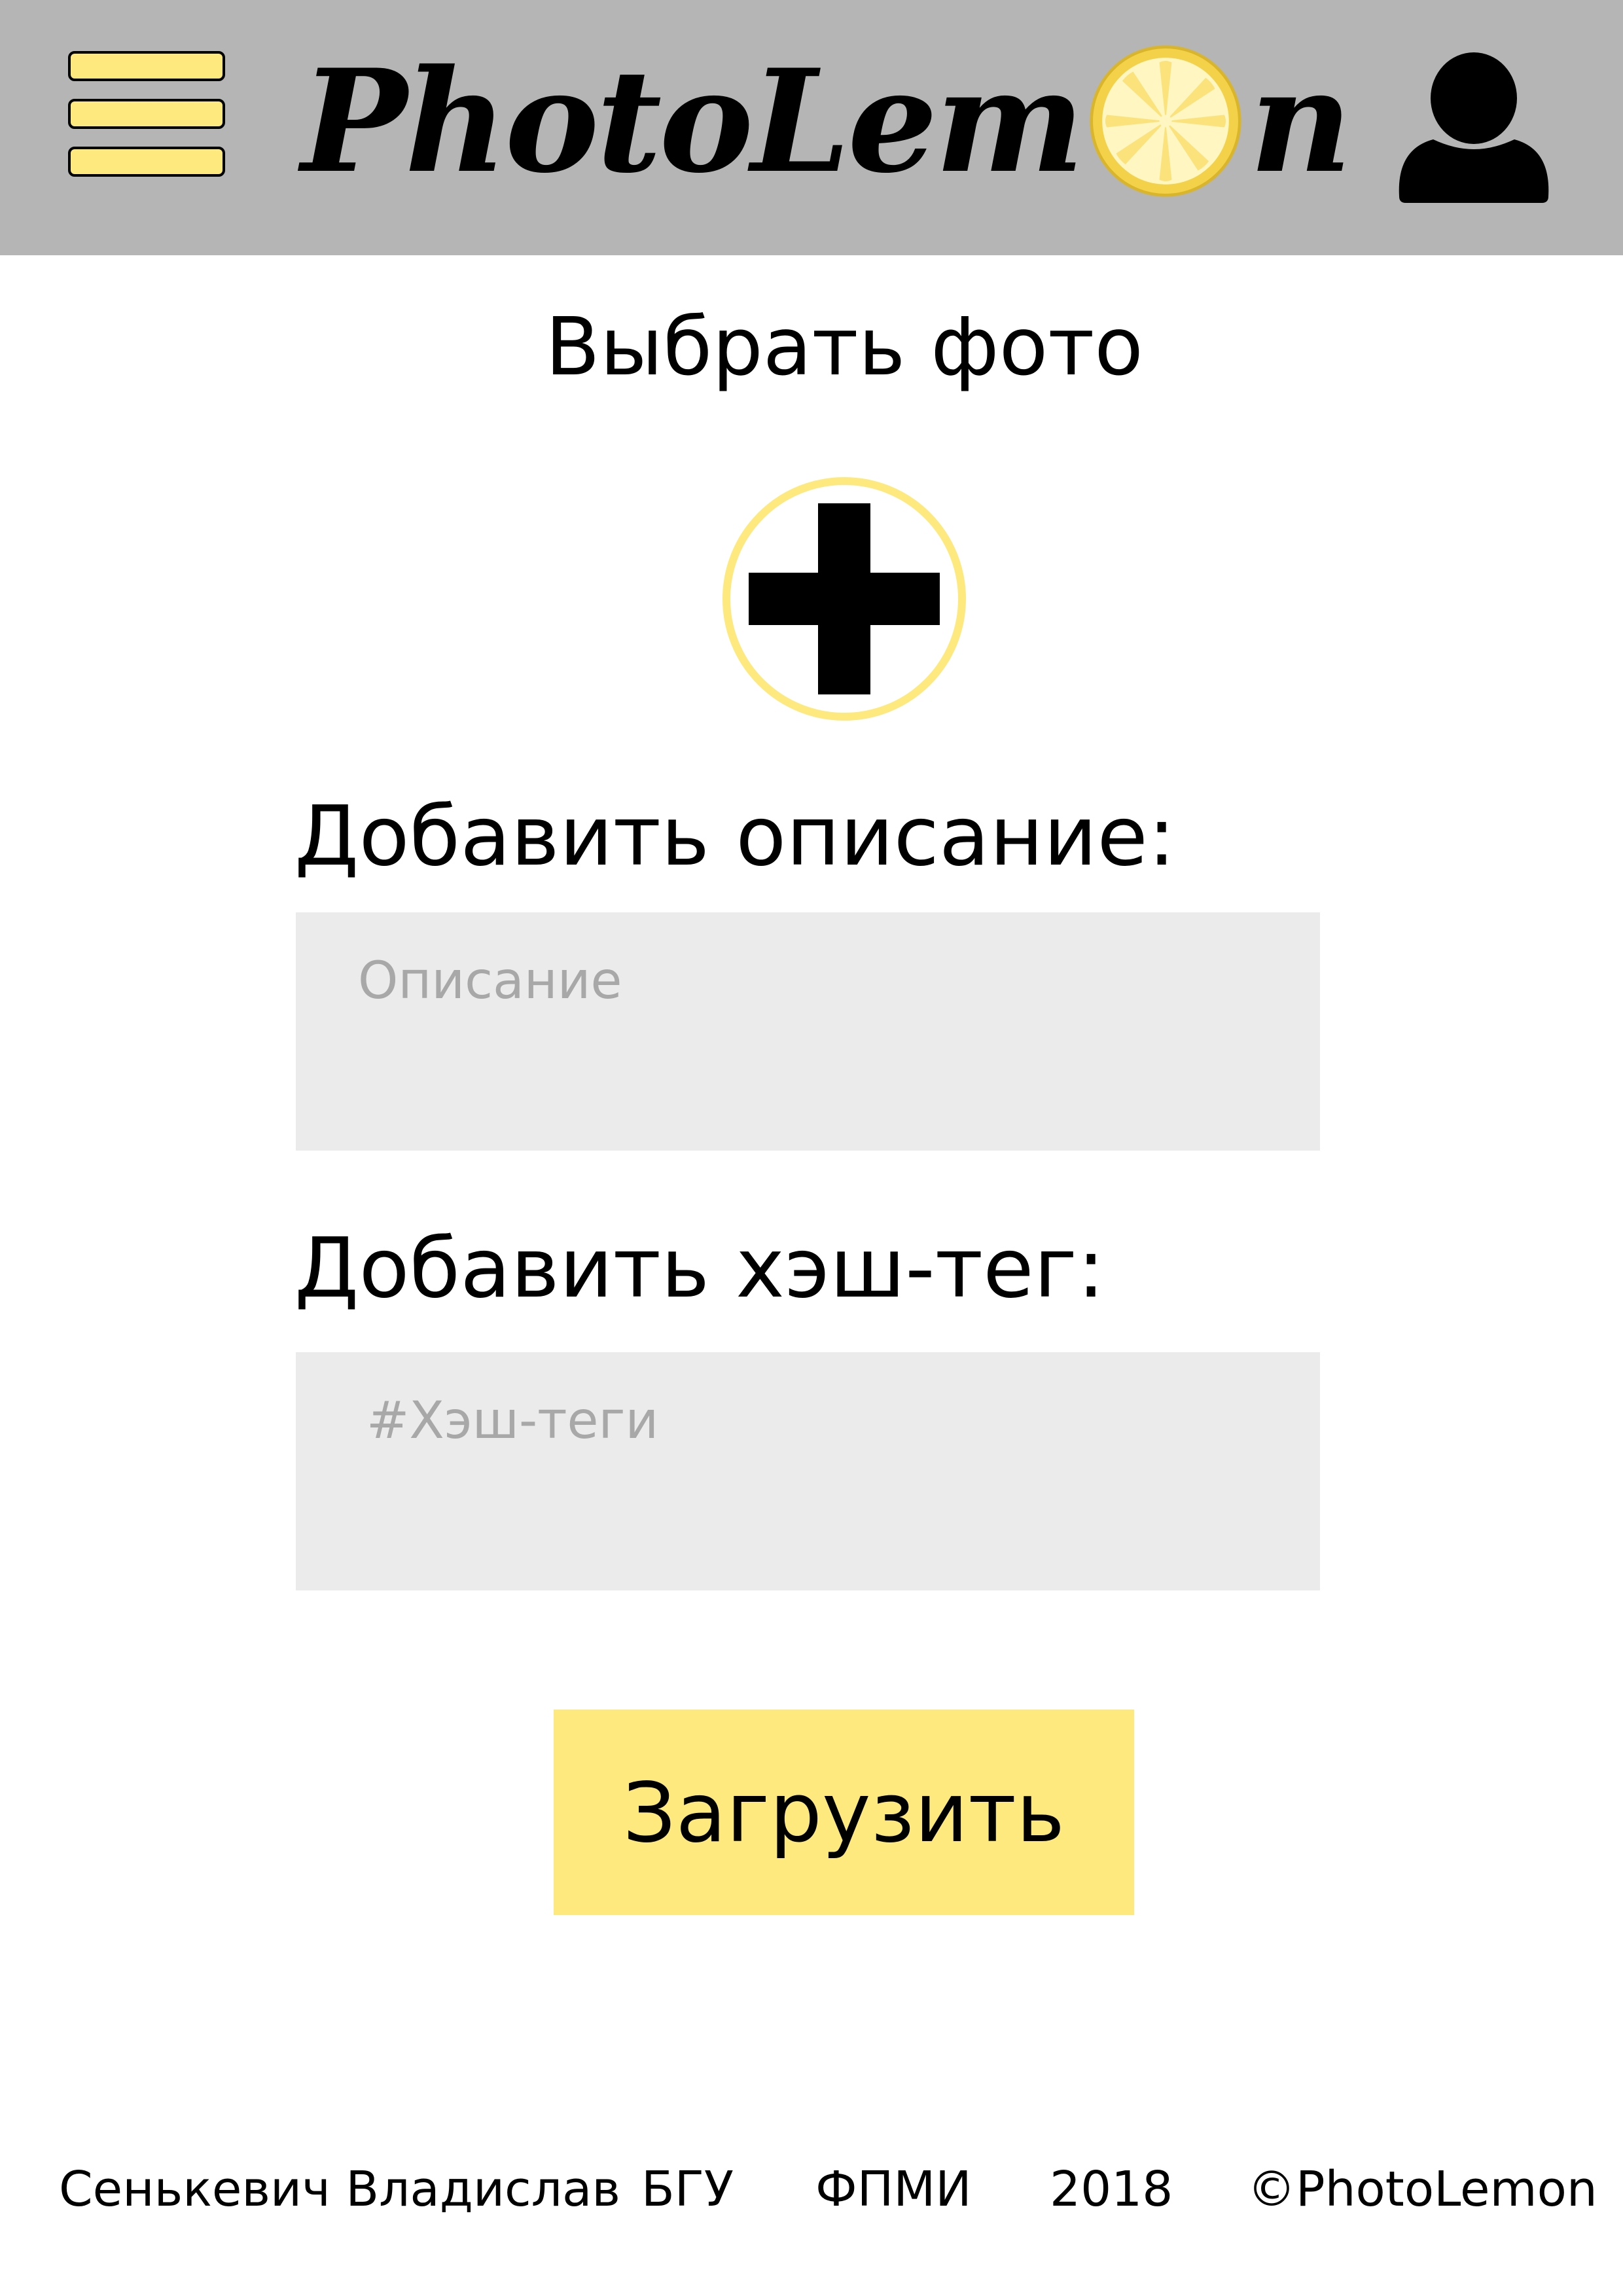 The height and width of the screenshot is (2296, 1623). I want to click on app-logo: PhotoLem n, so click(826, 121).